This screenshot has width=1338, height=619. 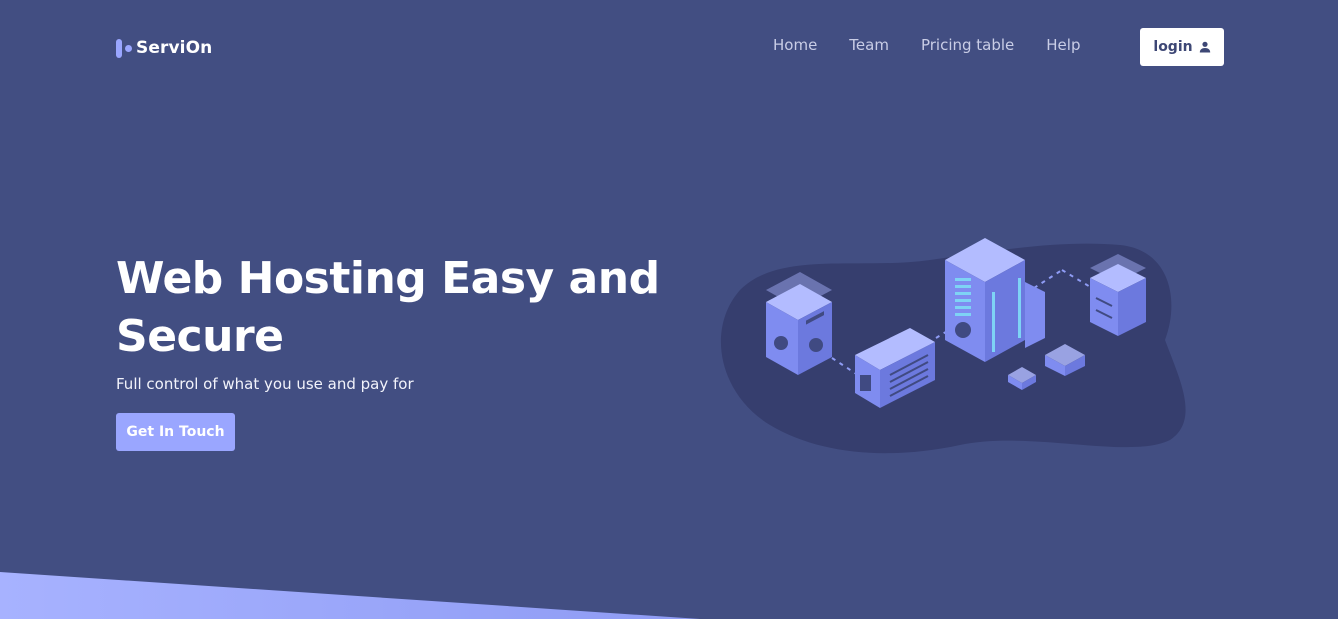 I want to click on nav-link-home: Home, so click(x=795, y=45).